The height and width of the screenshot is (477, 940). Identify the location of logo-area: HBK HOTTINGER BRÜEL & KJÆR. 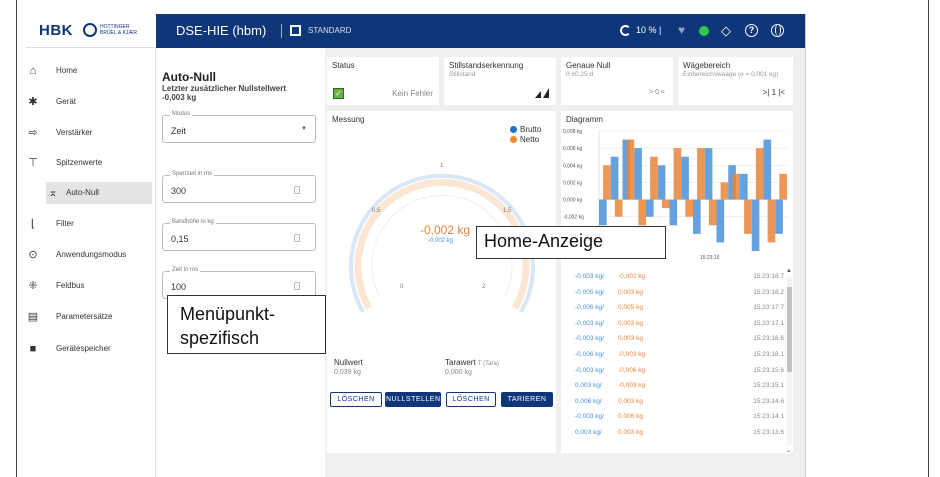
(91, 31).